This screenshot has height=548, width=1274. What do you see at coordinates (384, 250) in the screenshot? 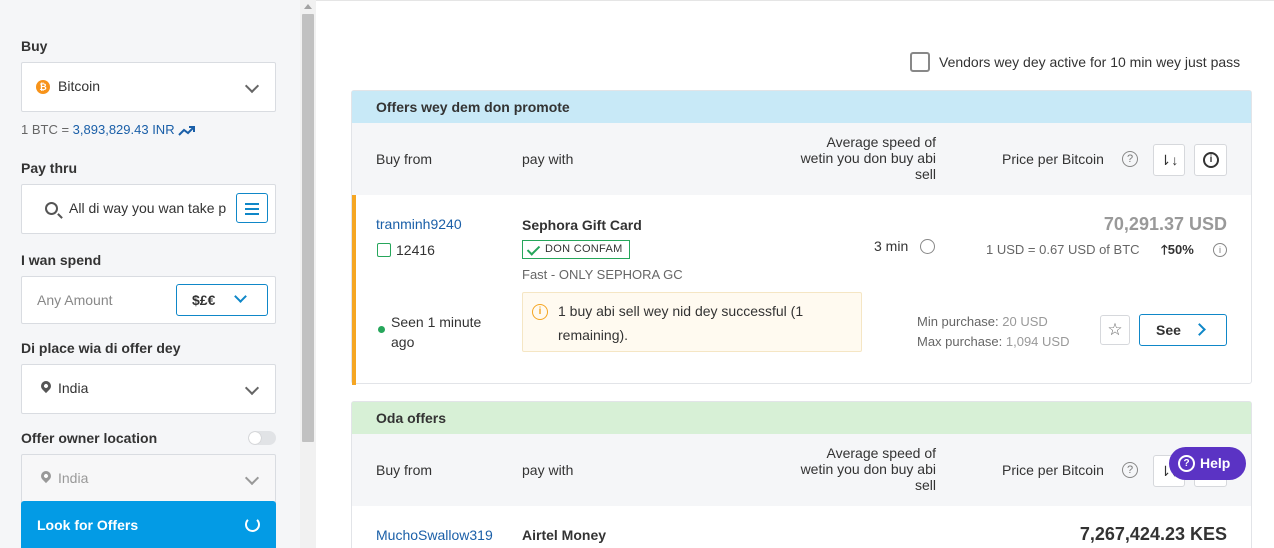
I see `thumbs-up-icon` at bounding box center [384, 250].